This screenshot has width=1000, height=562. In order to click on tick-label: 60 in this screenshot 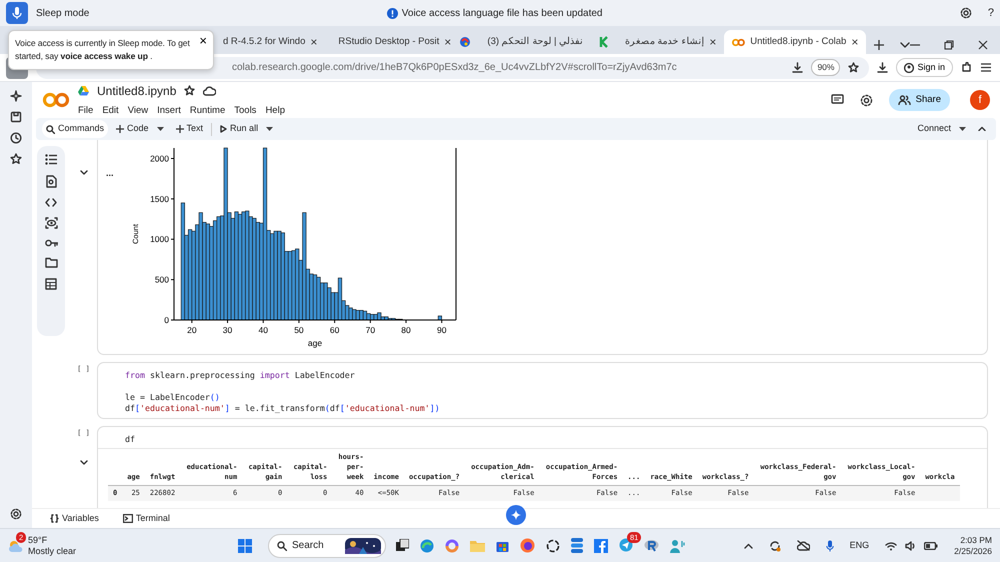, I will do `click(335, 330)`.